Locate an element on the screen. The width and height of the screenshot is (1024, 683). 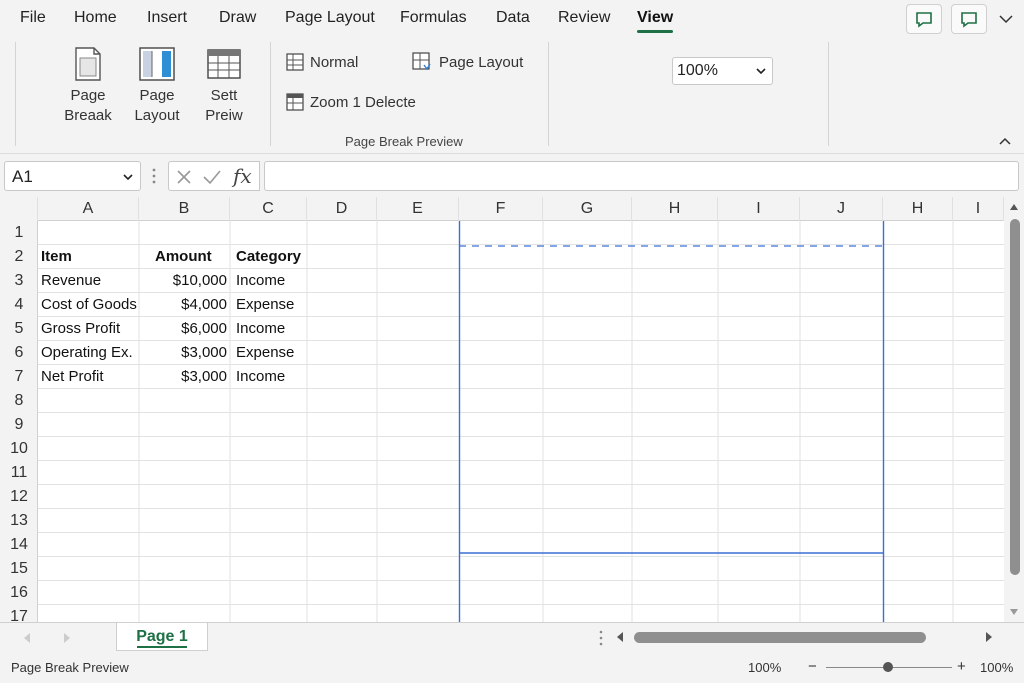
cell-c6: Expense is located at coordinates (270, 353).